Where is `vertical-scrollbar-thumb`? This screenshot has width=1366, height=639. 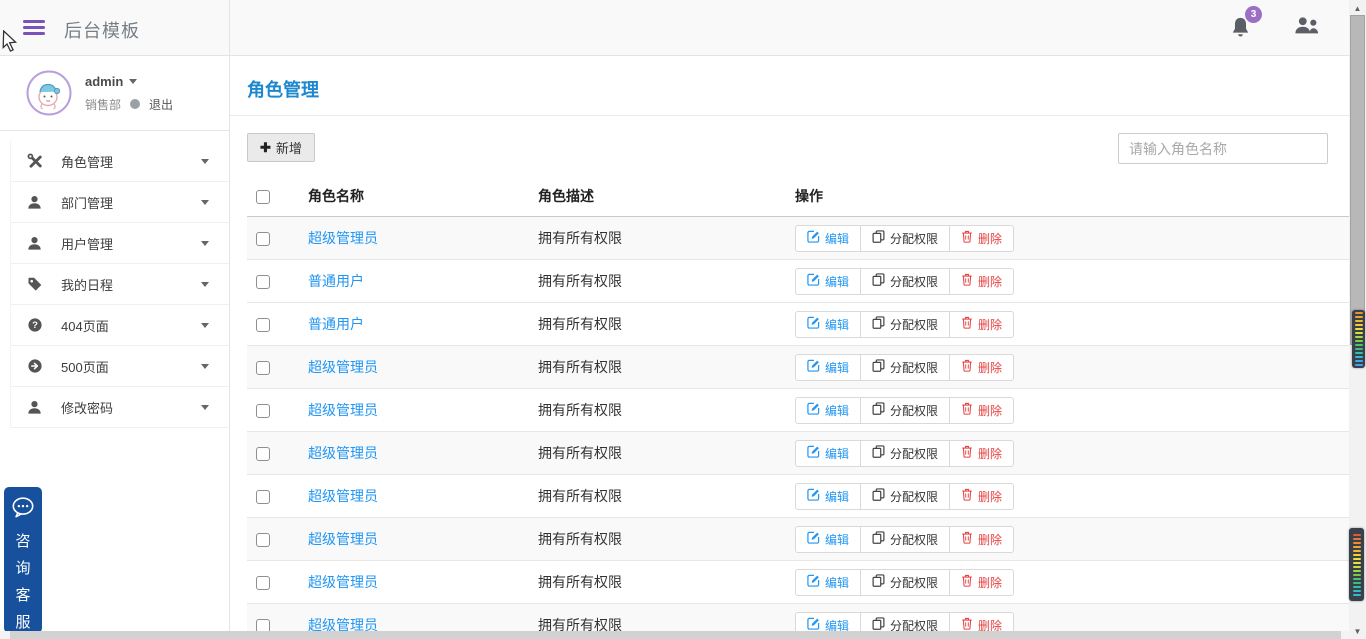
vertical-scrollbar-thumb is located at coordinates (1357, 180).